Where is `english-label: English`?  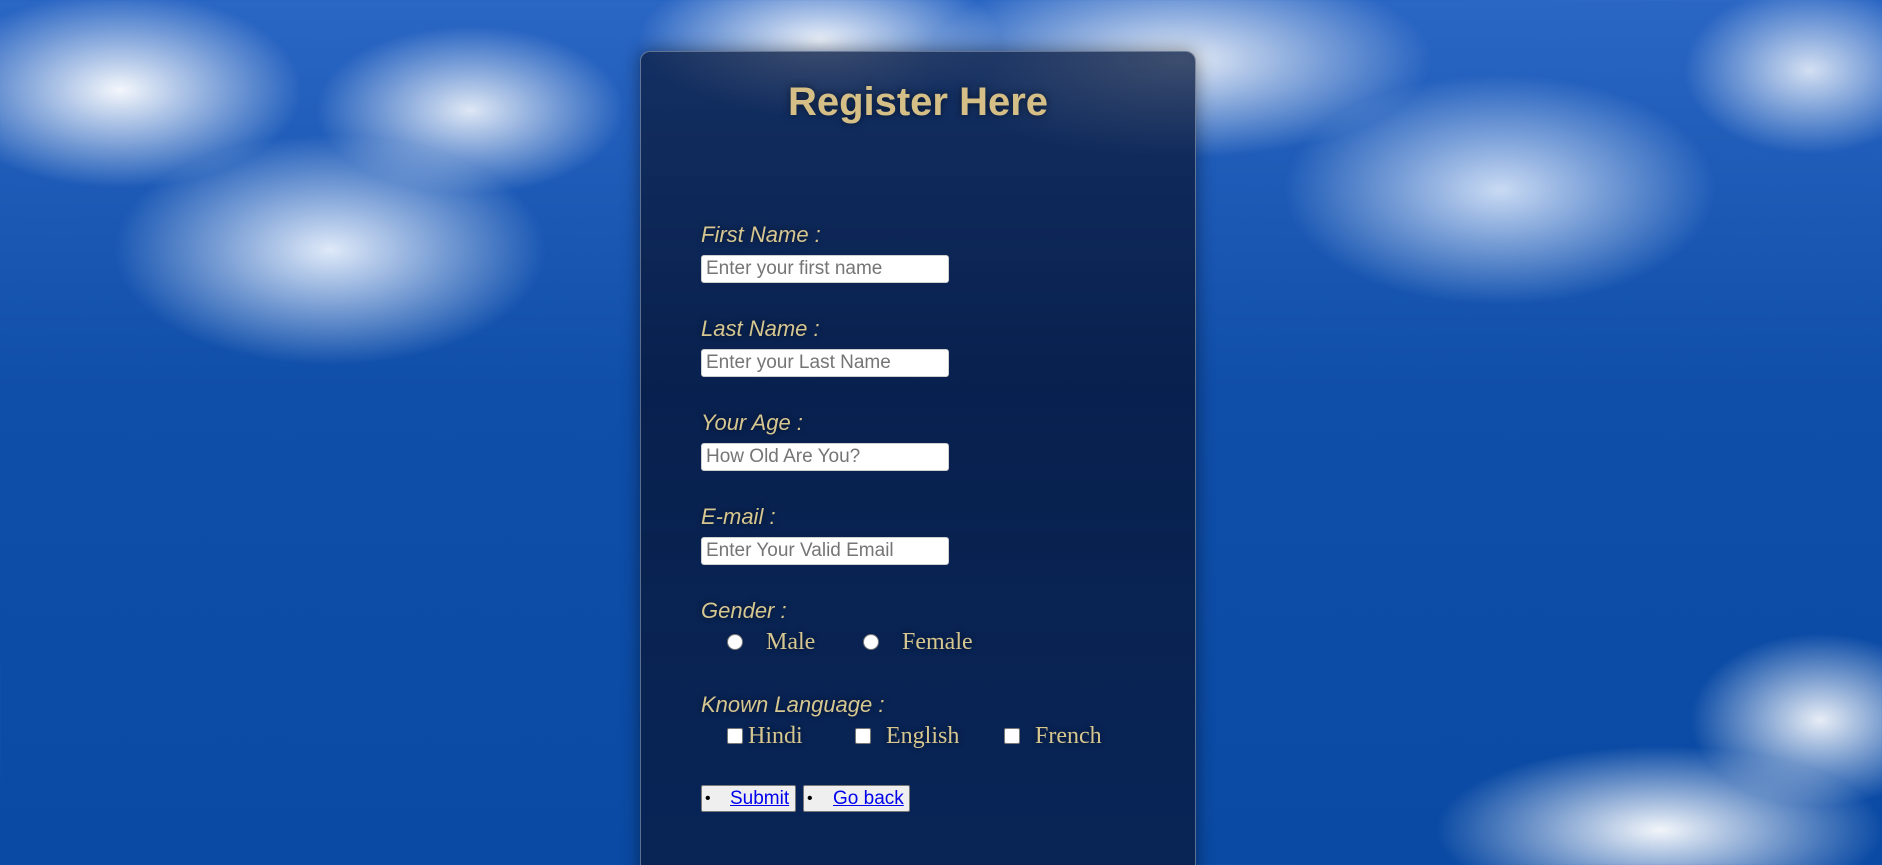 english-label: English is located at coordinates (923, 736).